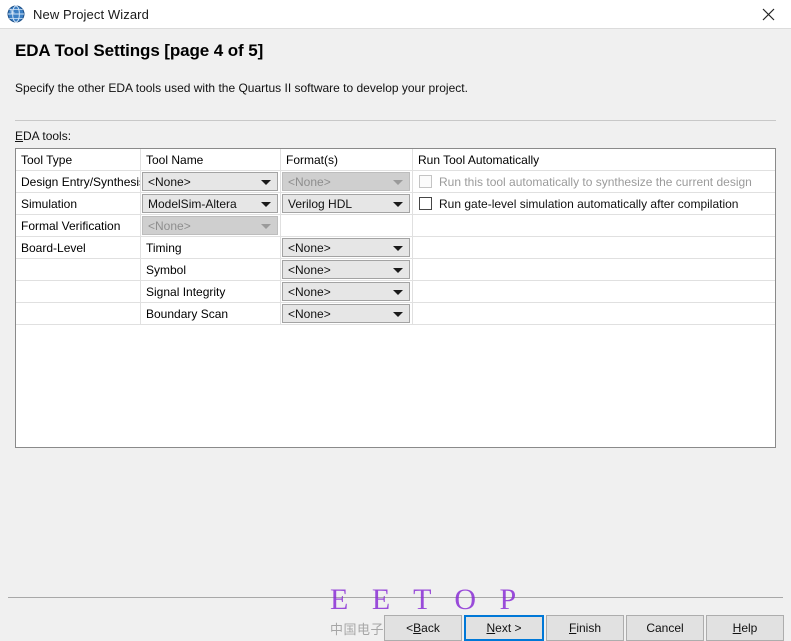 The height and width of the screenshot is (641, 791). Describe the element at coordinates (346, 269) in the screenshot. I see `format-combo-symbol: <None>` at that location.